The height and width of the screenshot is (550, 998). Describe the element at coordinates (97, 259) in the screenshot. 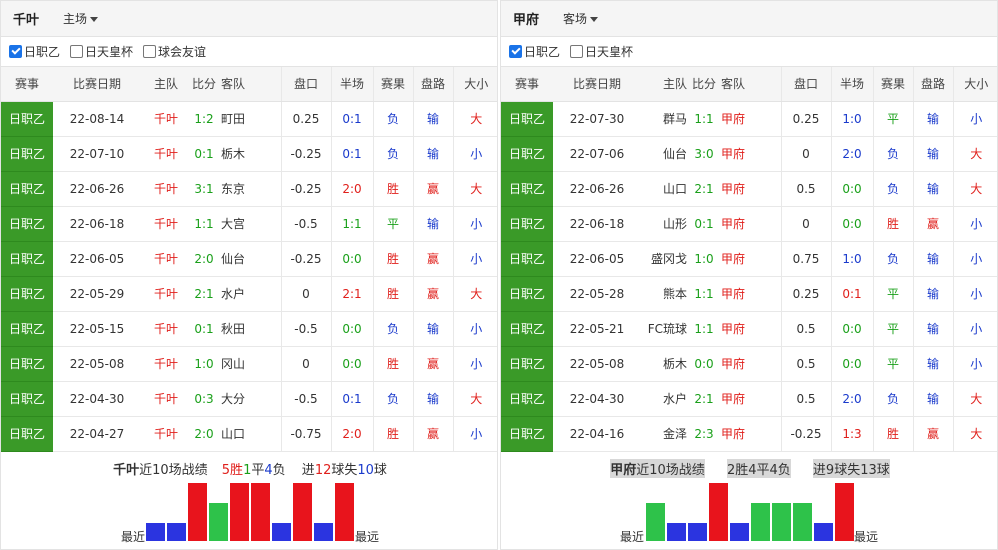

I see `match-date-cell: 22-06-05` at that location.